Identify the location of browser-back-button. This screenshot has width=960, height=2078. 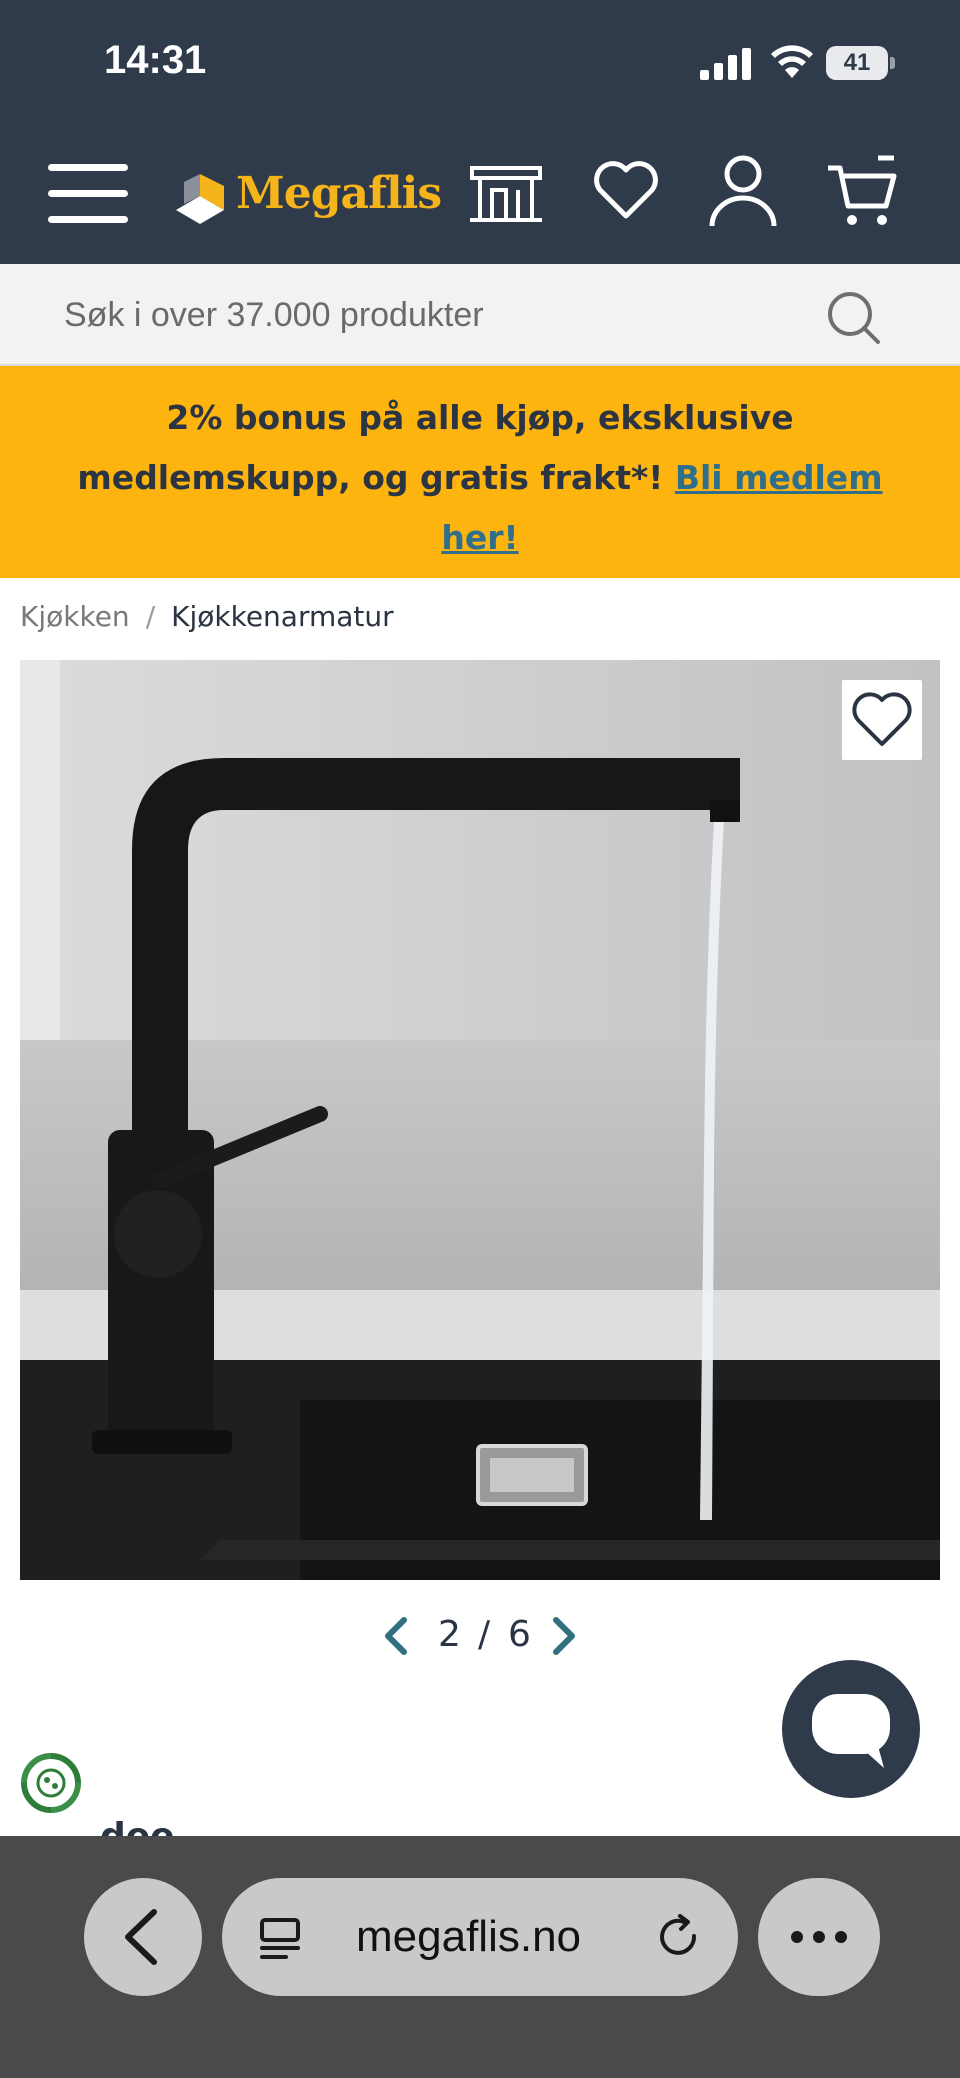
(143, 1937).